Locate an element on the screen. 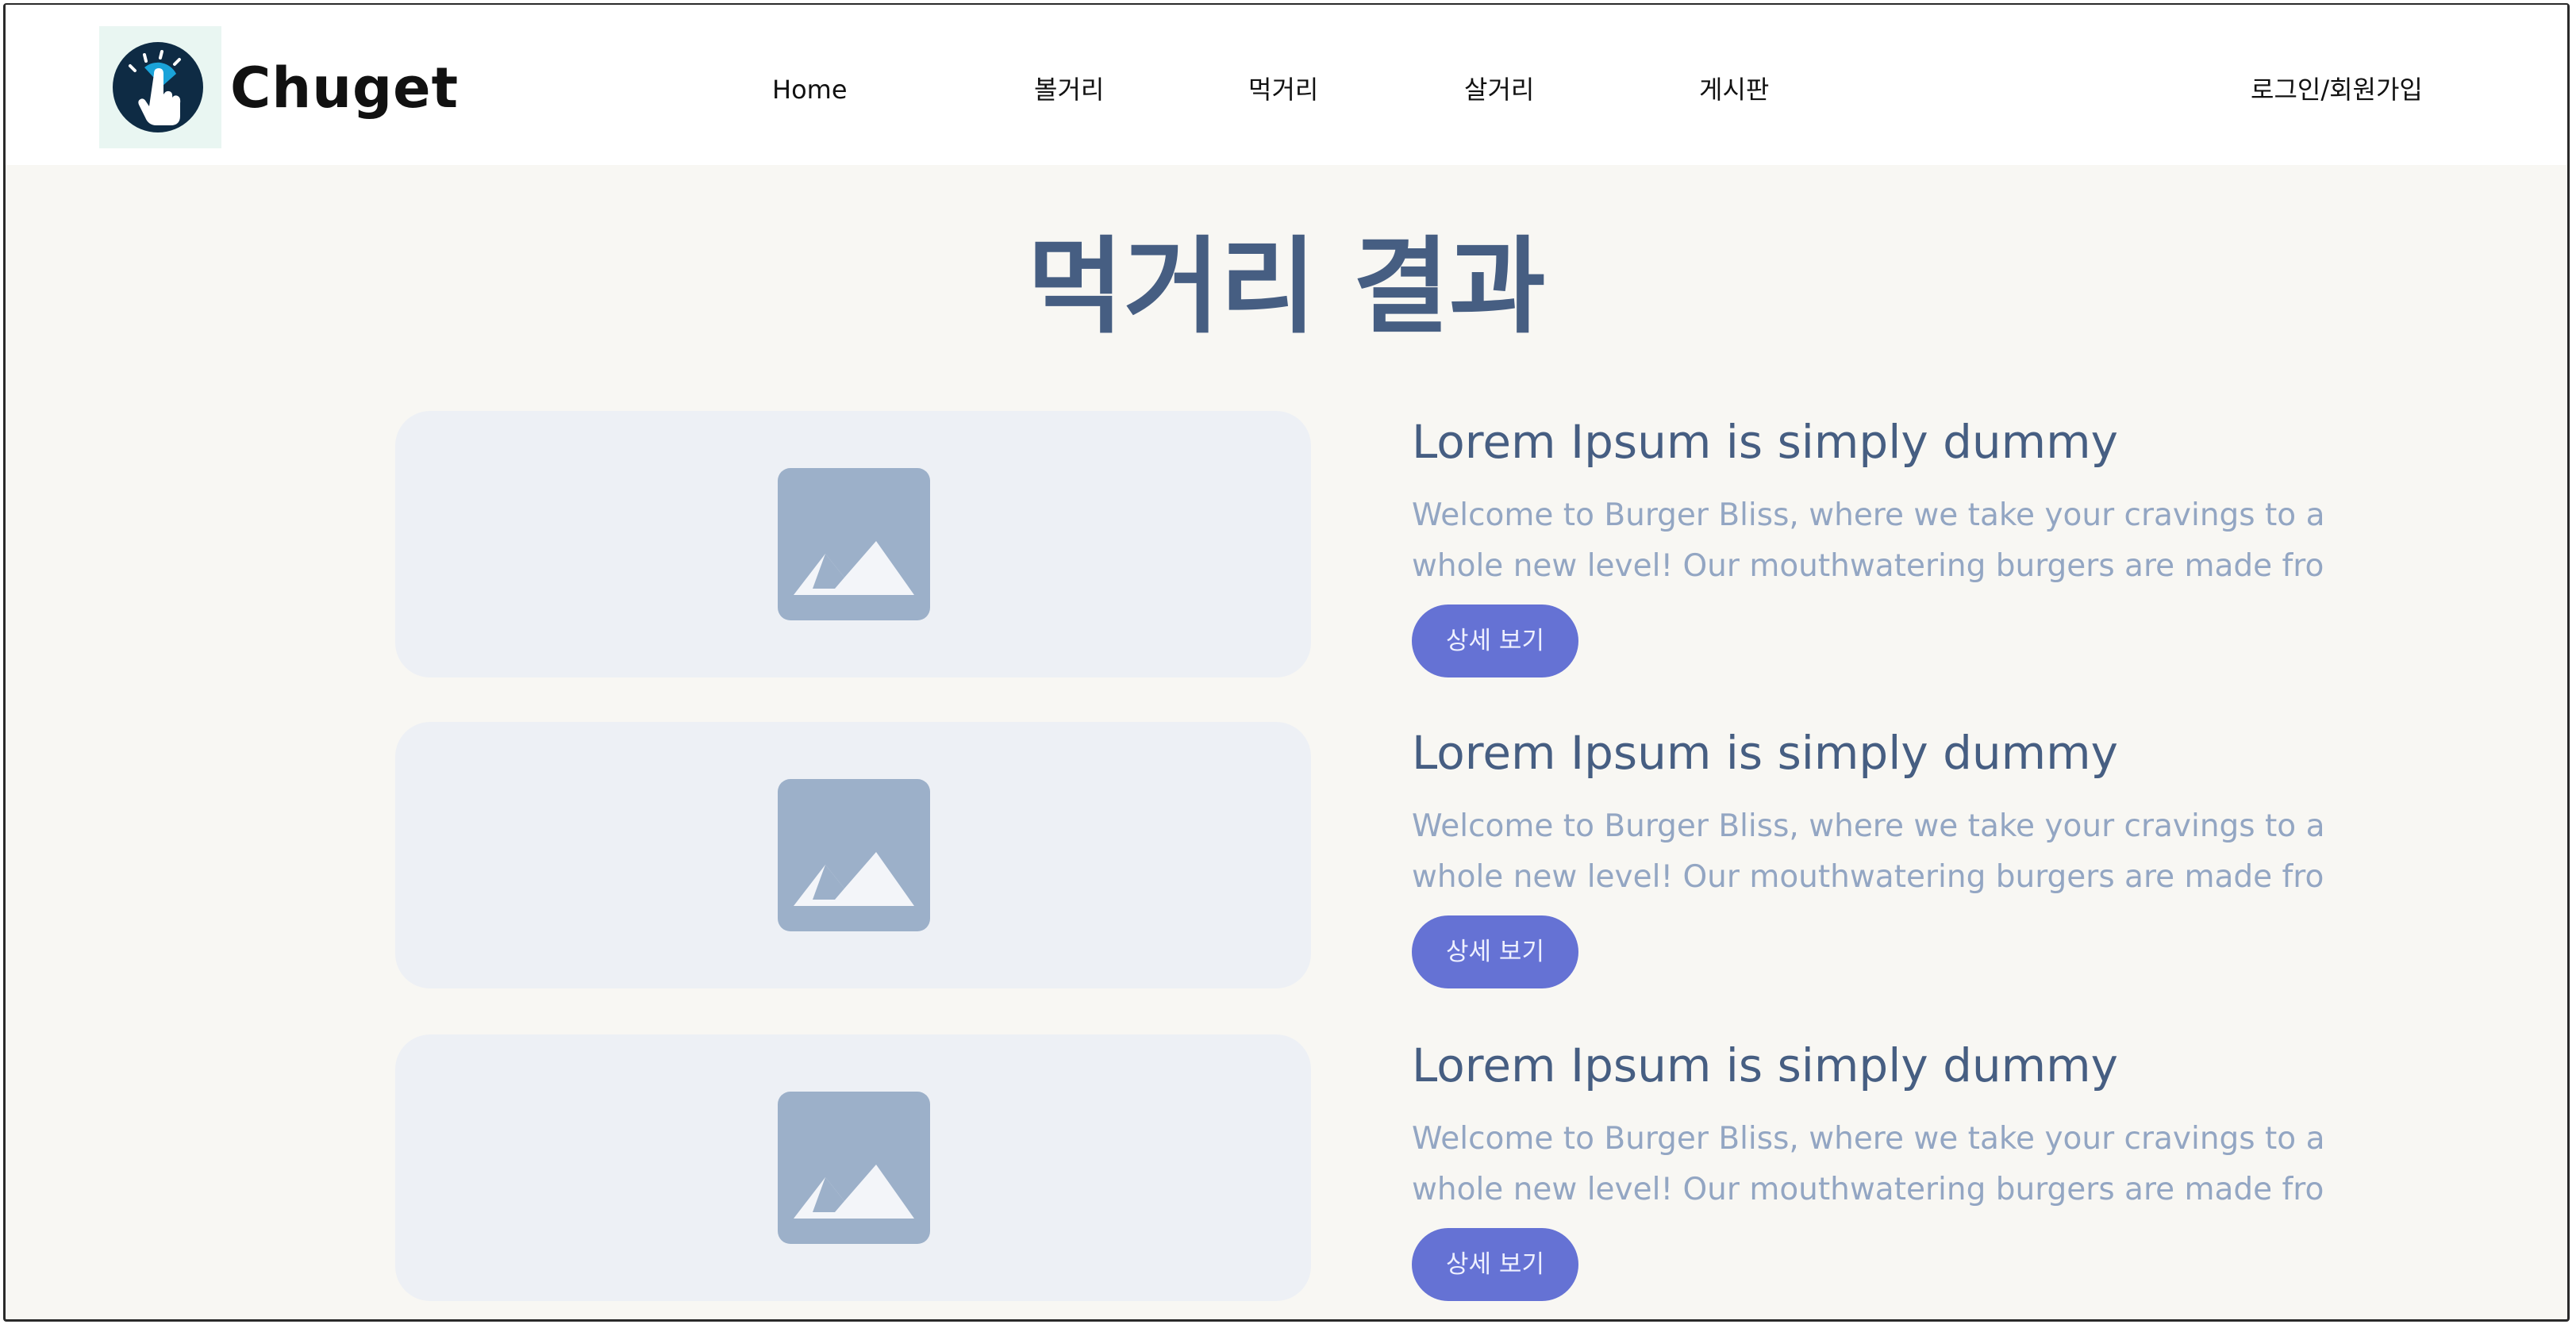  nav-board: 게시판 is located at coordinates (1734, 89).